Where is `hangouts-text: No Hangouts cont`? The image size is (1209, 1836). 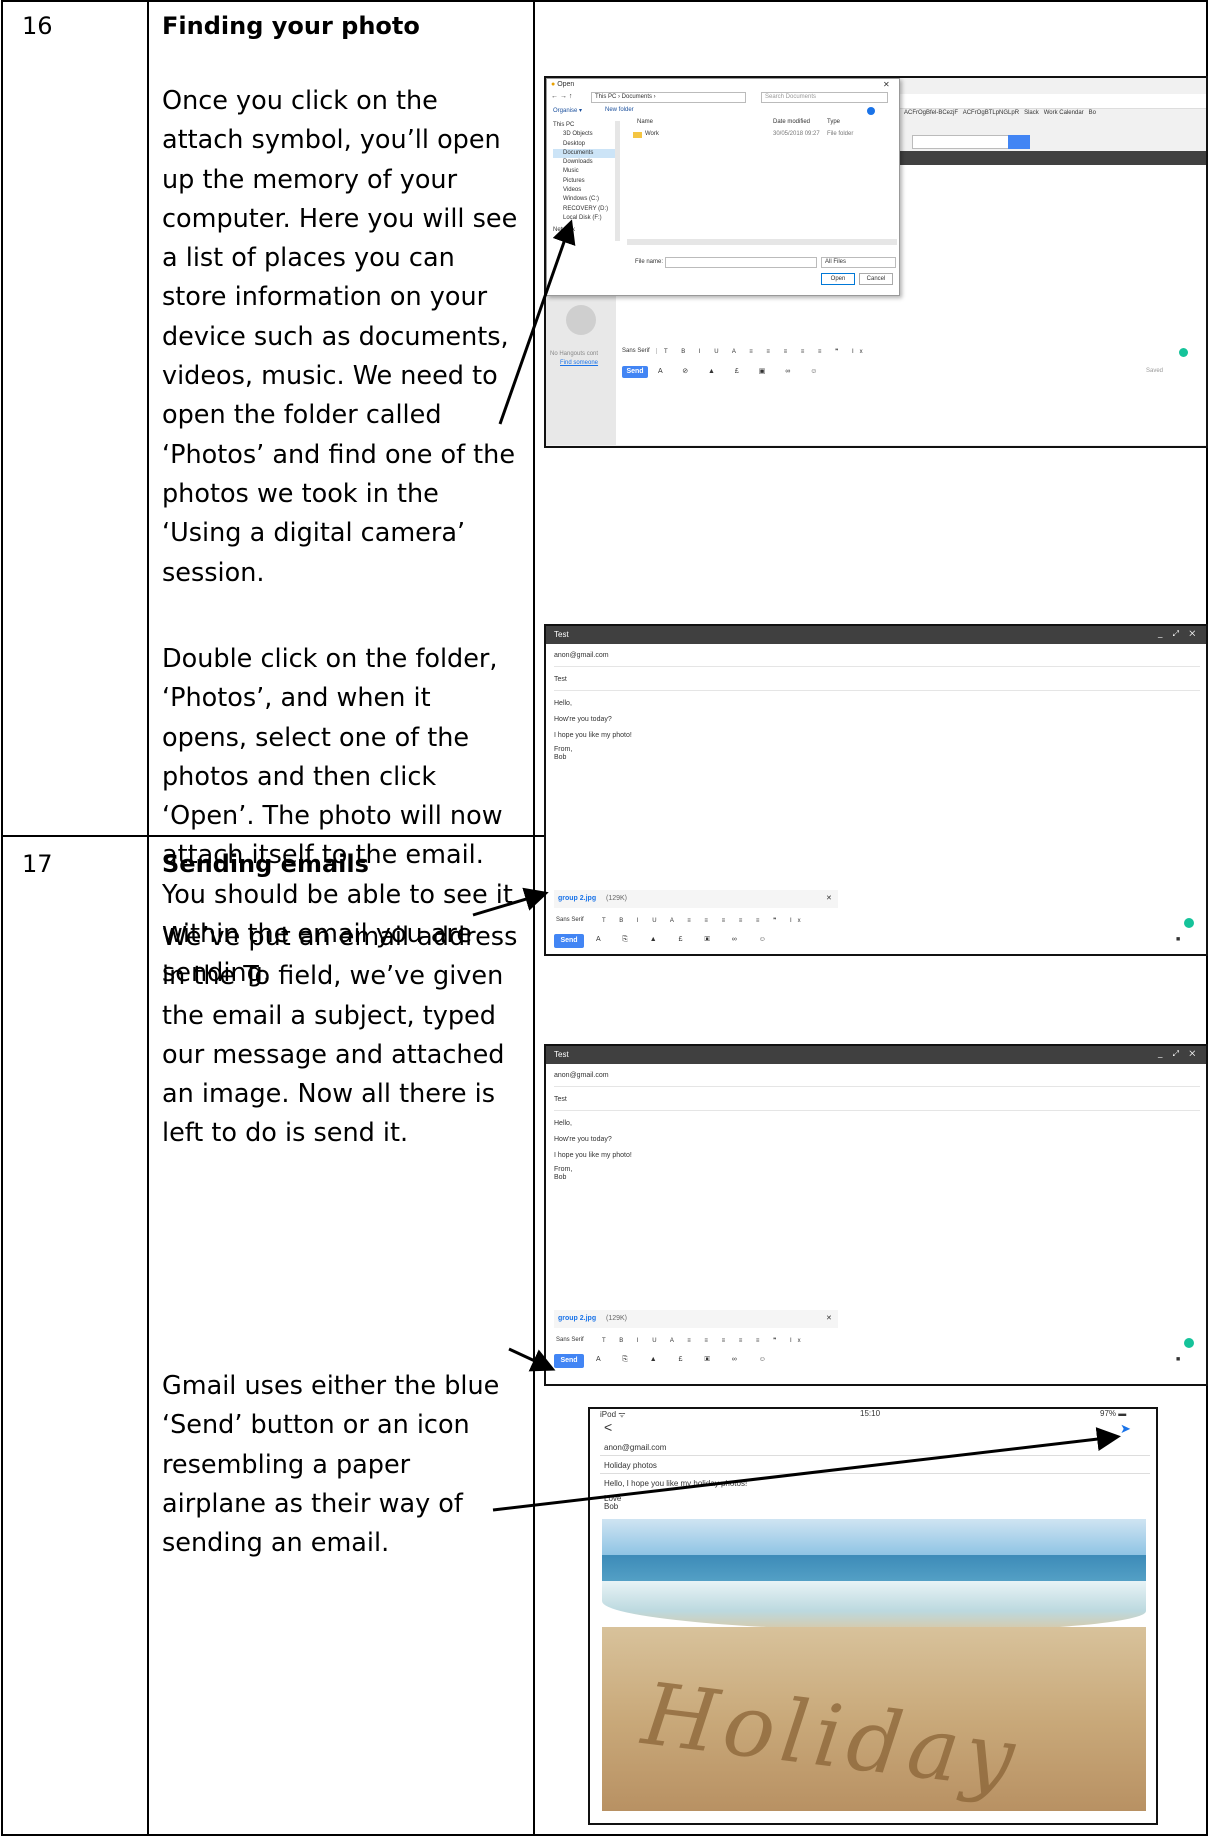
hangouts-text: No Hangouts cont is located at coordinates (574, 354).